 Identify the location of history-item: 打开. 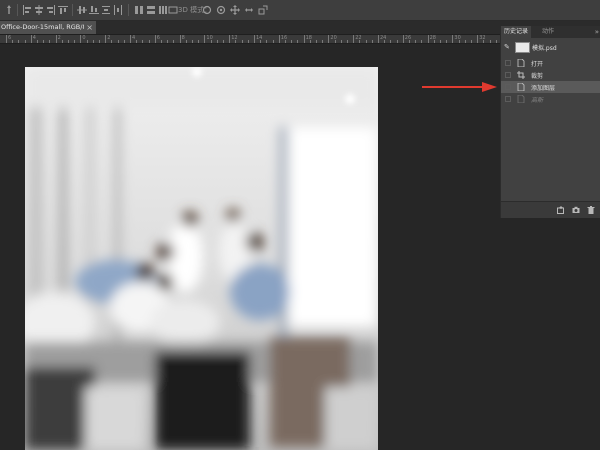
(550, 63).